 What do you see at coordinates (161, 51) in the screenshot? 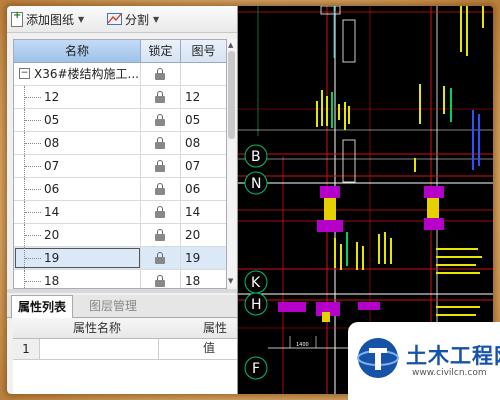
I see `column-header-lock: 锁定` at bounding box center [161, 51].